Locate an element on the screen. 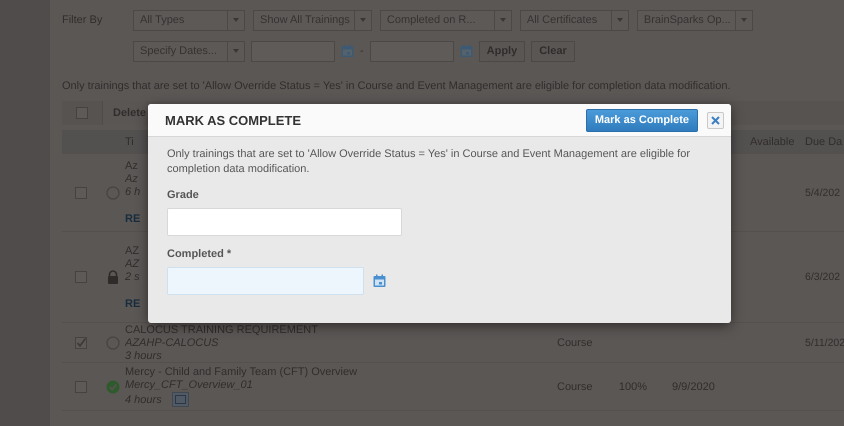 This screenshot has width=844, height=426. field-label: Grade is located at coordinates (183, 195).